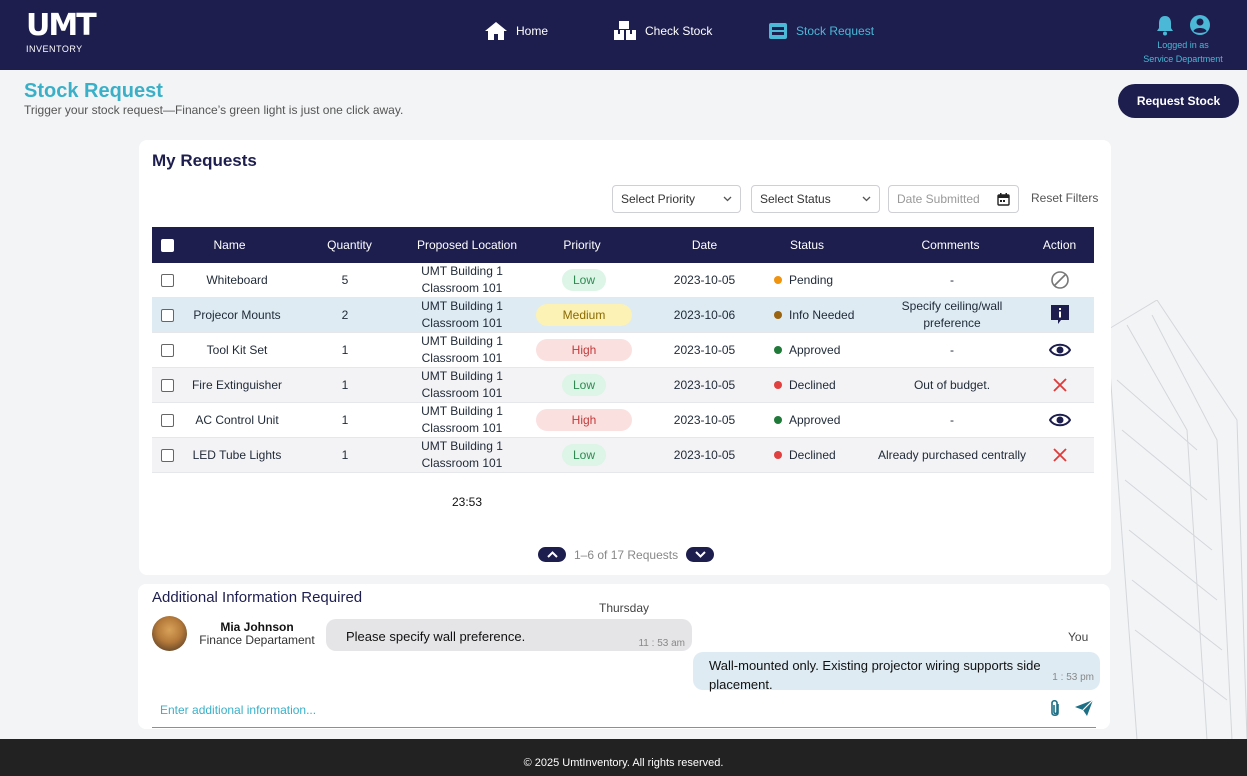 The height and width of the screenshot is (776, 1247). I want to click on user-profile-icon, so click(1200, 25).